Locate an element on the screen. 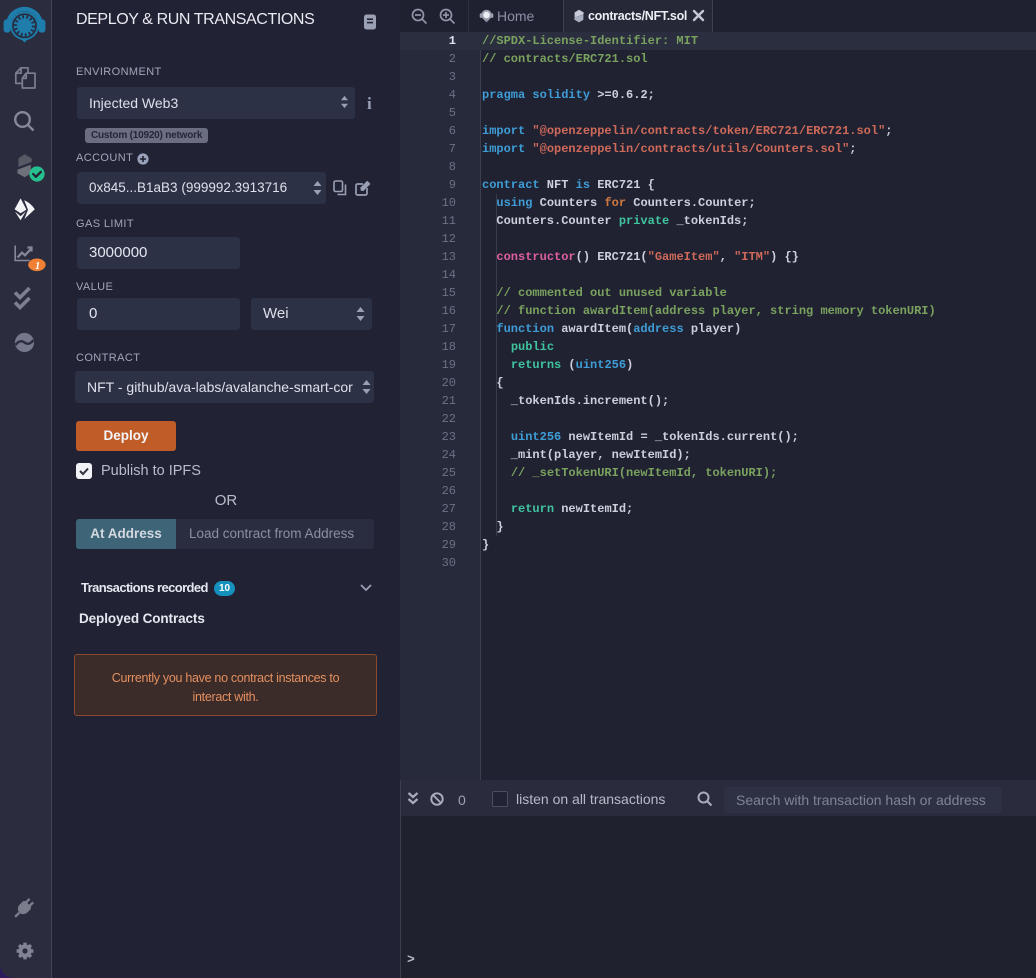 The image size is (1036, 978). svg-text: 1 is located at coordinates (37, 266).